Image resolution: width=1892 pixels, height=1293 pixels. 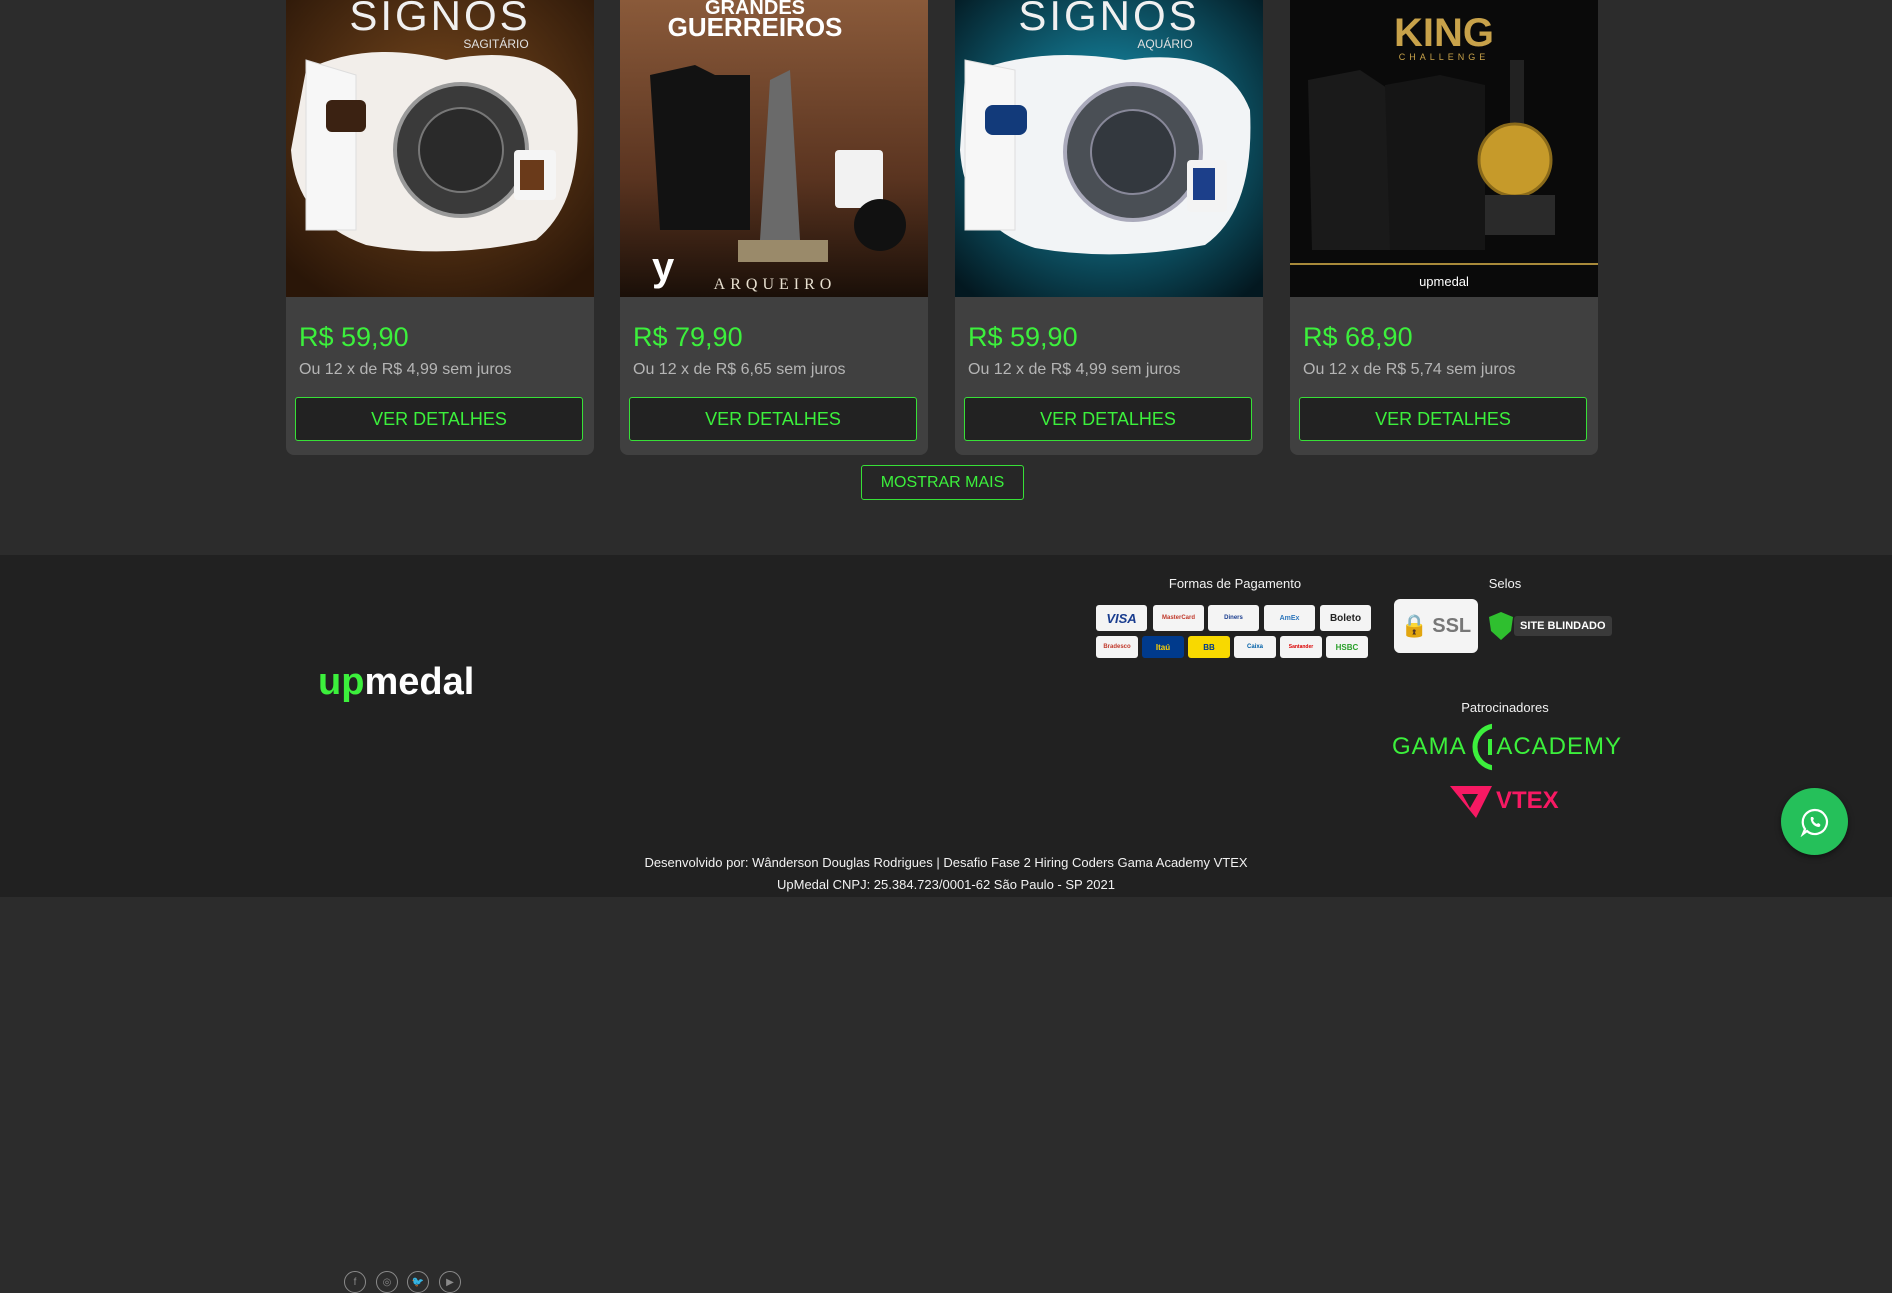 What do you see at coordinates (418, 1282) in the screenshot?
I see `twitter-icon: 🐦` at bounding box center [418, 1282].